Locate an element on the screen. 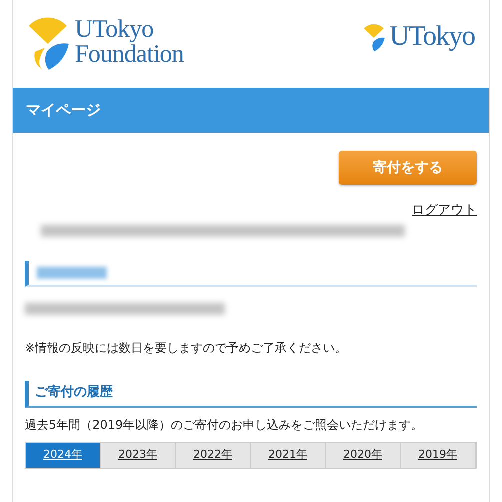 The width and height of the screenshot is (502, 502). notice-text: ※情報の反映には数日を要しますので予めご了承ください。 is located at coordinates (186, 348).